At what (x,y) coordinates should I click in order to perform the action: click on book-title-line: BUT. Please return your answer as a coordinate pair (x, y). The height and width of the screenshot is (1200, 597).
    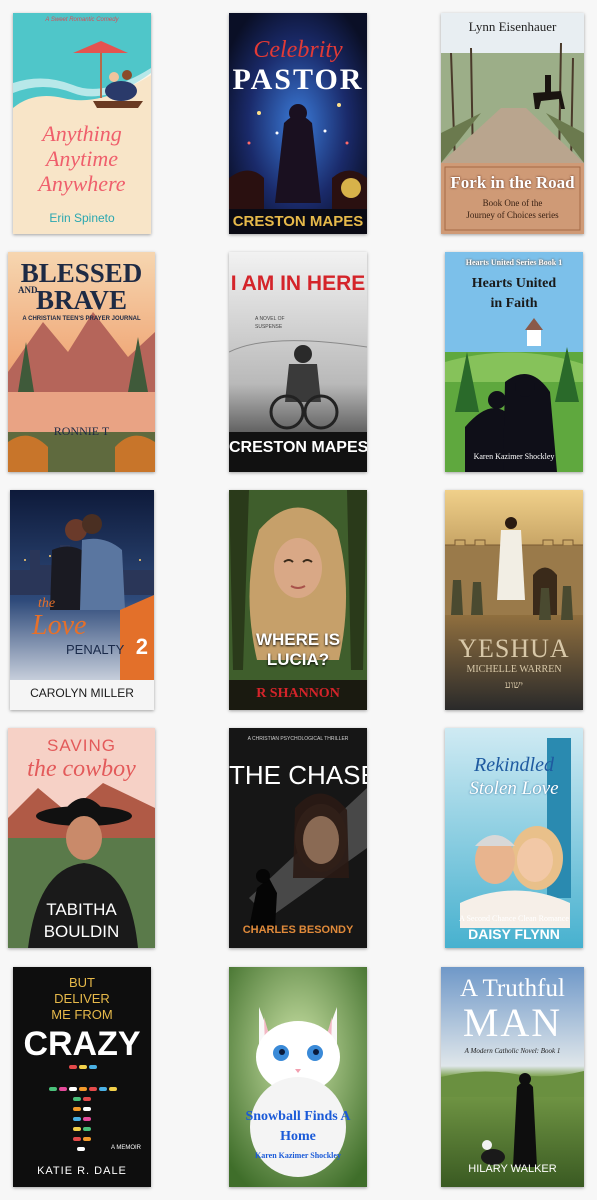
    Looking at the image, I should click on (82, 982).